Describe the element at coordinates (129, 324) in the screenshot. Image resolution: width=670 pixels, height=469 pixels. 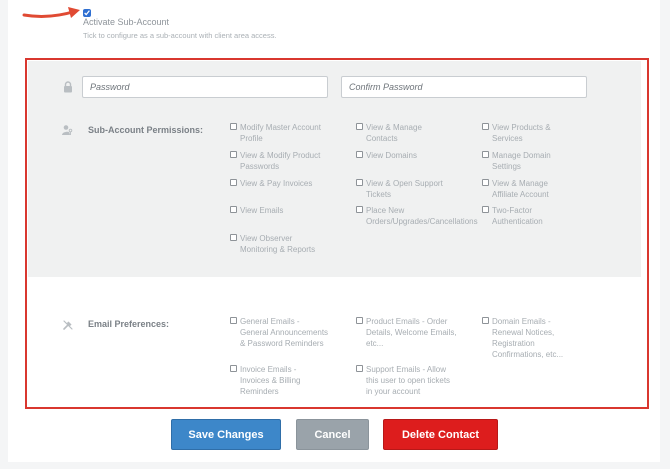
I see `email-preferences-label: Email Preferences:` at that location.